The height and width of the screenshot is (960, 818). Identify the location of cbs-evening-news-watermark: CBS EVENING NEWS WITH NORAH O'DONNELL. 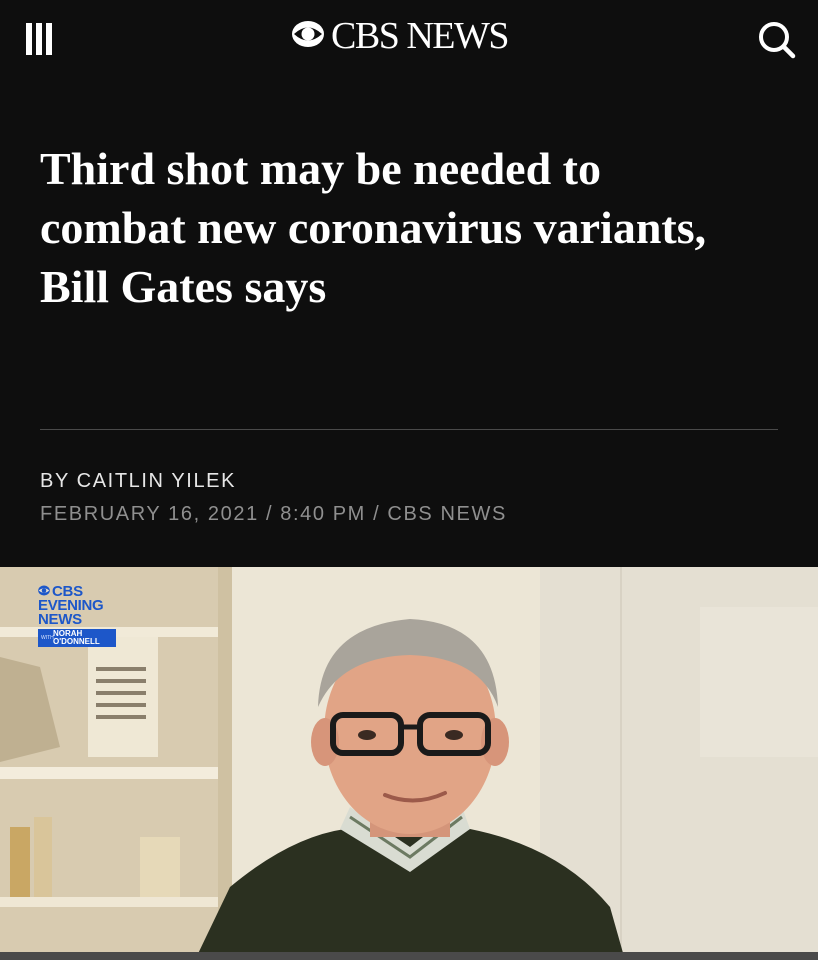
(83, 615).